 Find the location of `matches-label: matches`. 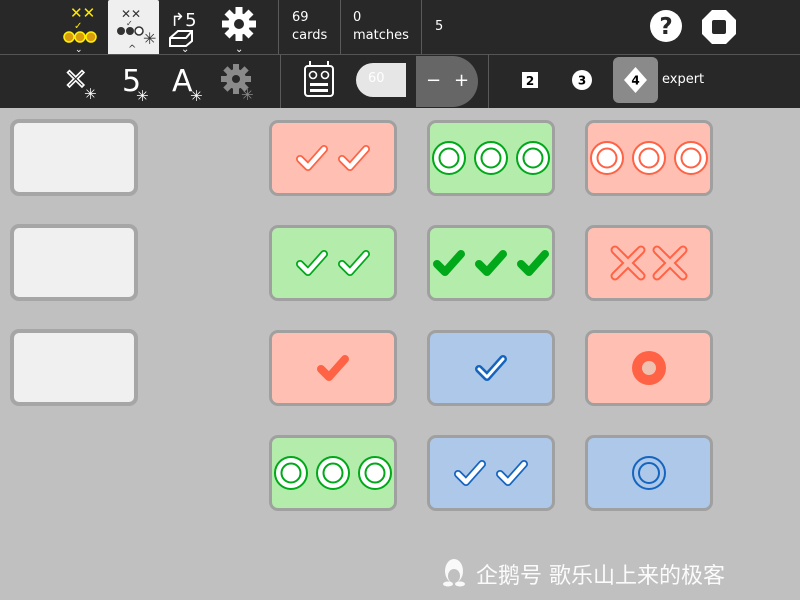

matches-label: matches is located at coordinates (381, 35).